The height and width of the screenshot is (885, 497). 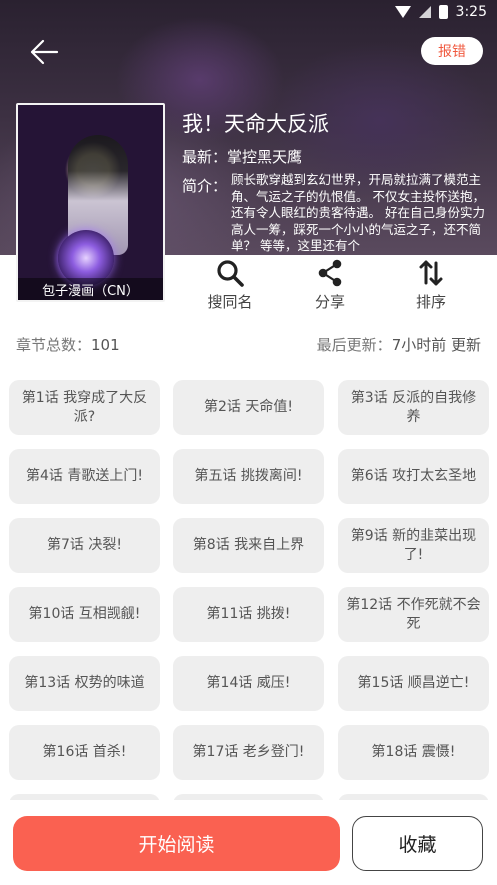 I want to click on chapter-total: 章节总数：101, so click(x=68, y=344).